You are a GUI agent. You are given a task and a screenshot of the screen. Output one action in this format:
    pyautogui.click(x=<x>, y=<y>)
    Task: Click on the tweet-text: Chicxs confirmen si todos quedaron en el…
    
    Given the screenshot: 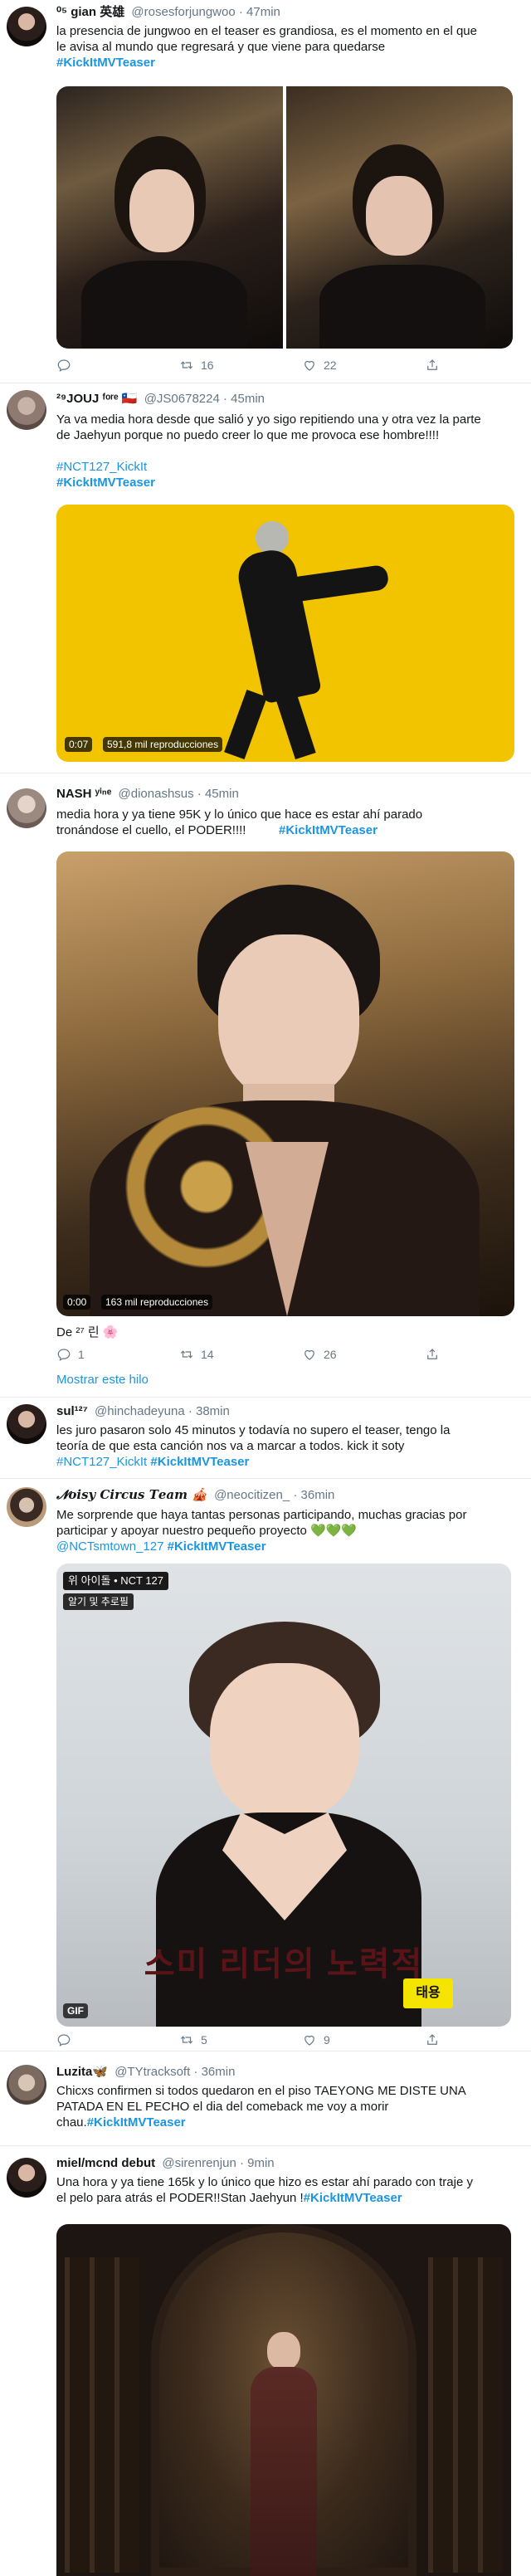 What is the action you would take?
    pyautogui.click(x=288, y=2107)
    